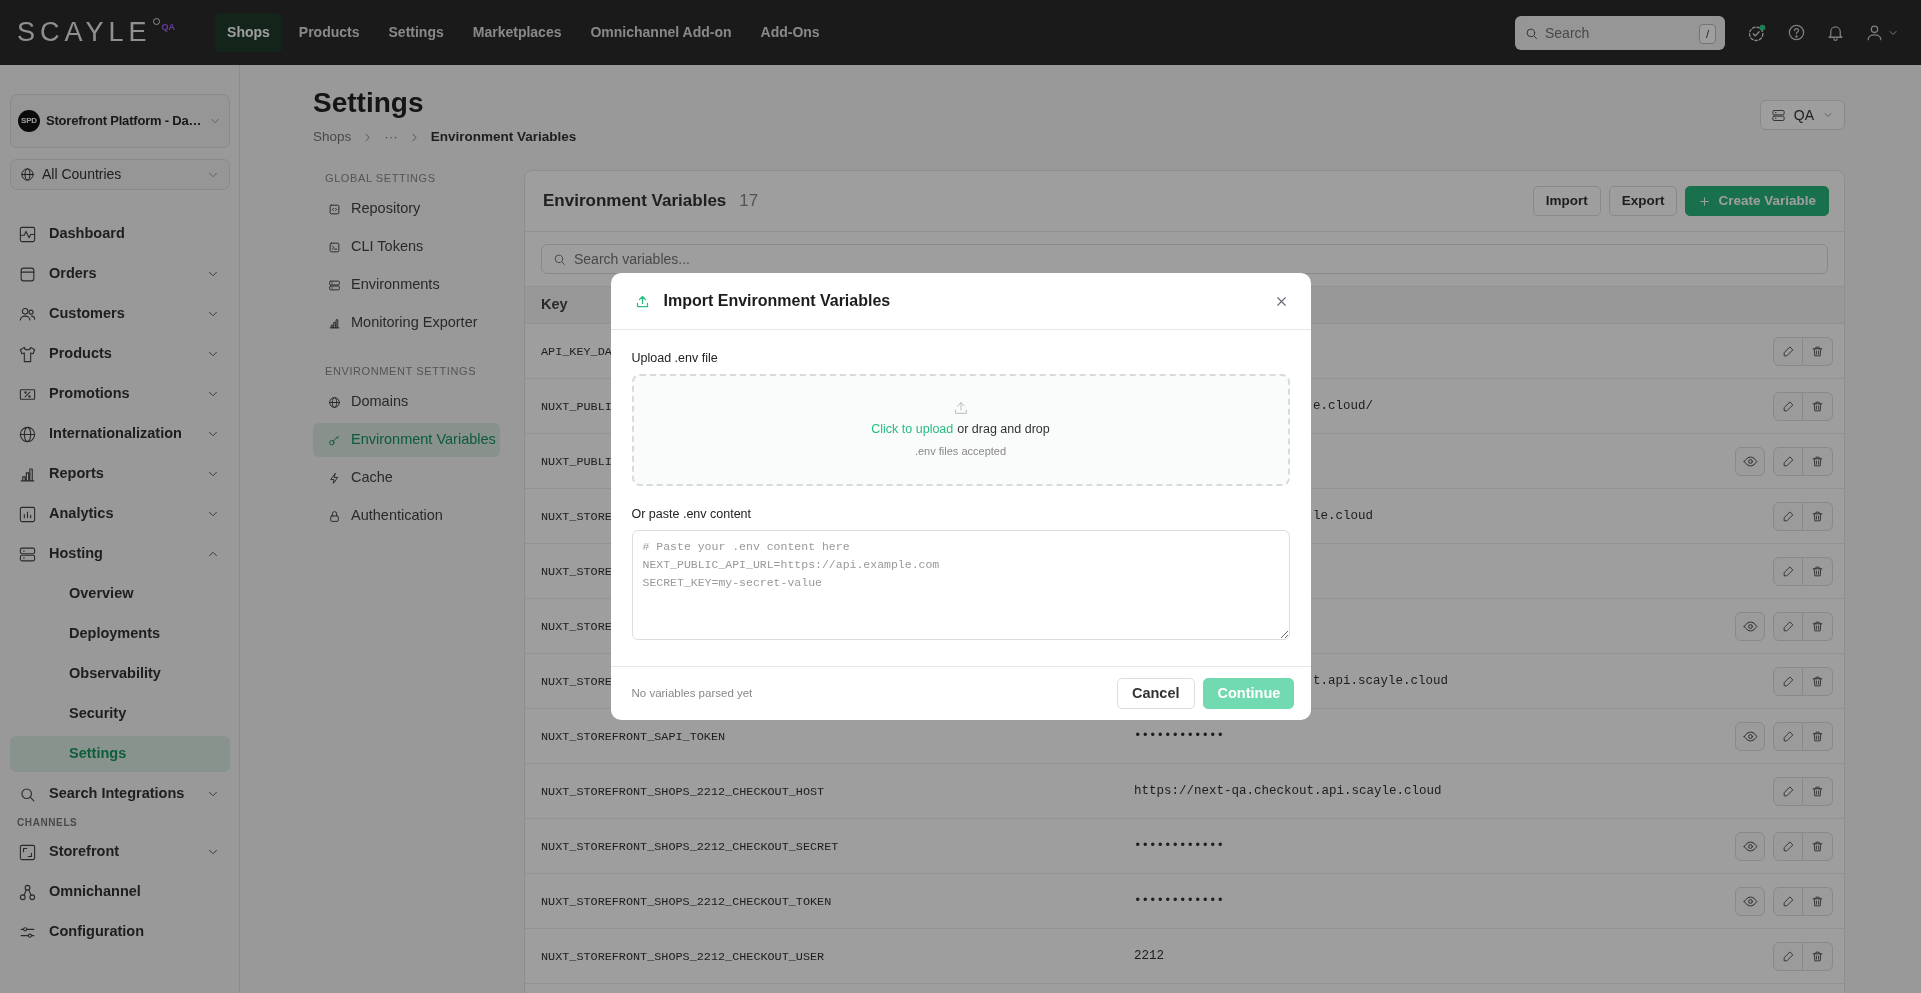 The height and width of the screenshot is (993, 1921). What do you see at coordinates (960, 430) in the screenshot?
I see `drop-zone: Click to upload or drag and drop .env files accepted` at bounding box center [960, 430].